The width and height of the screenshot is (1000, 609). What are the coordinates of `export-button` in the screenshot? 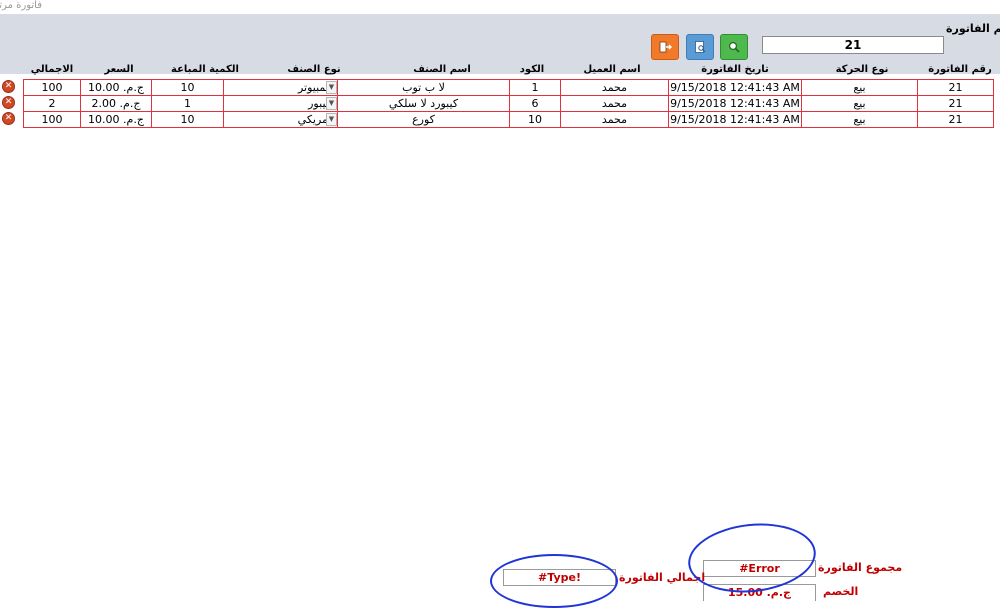 It's located at (665, 47).